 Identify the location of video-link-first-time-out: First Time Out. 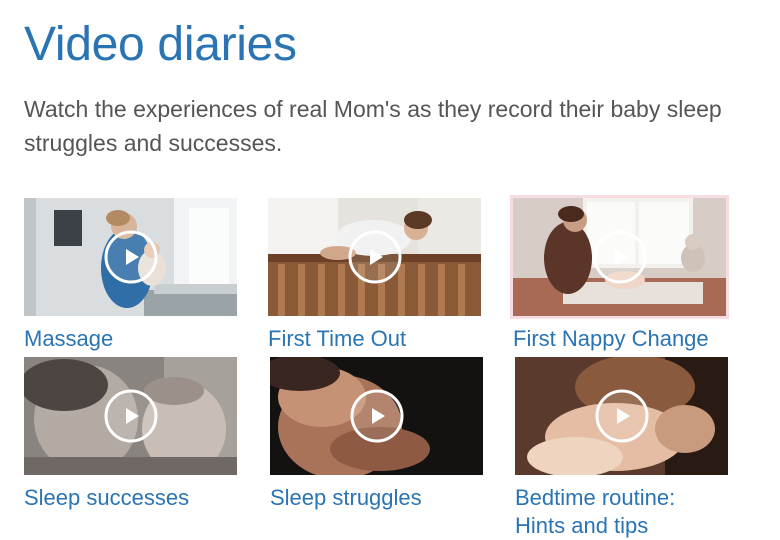
(375, 339).